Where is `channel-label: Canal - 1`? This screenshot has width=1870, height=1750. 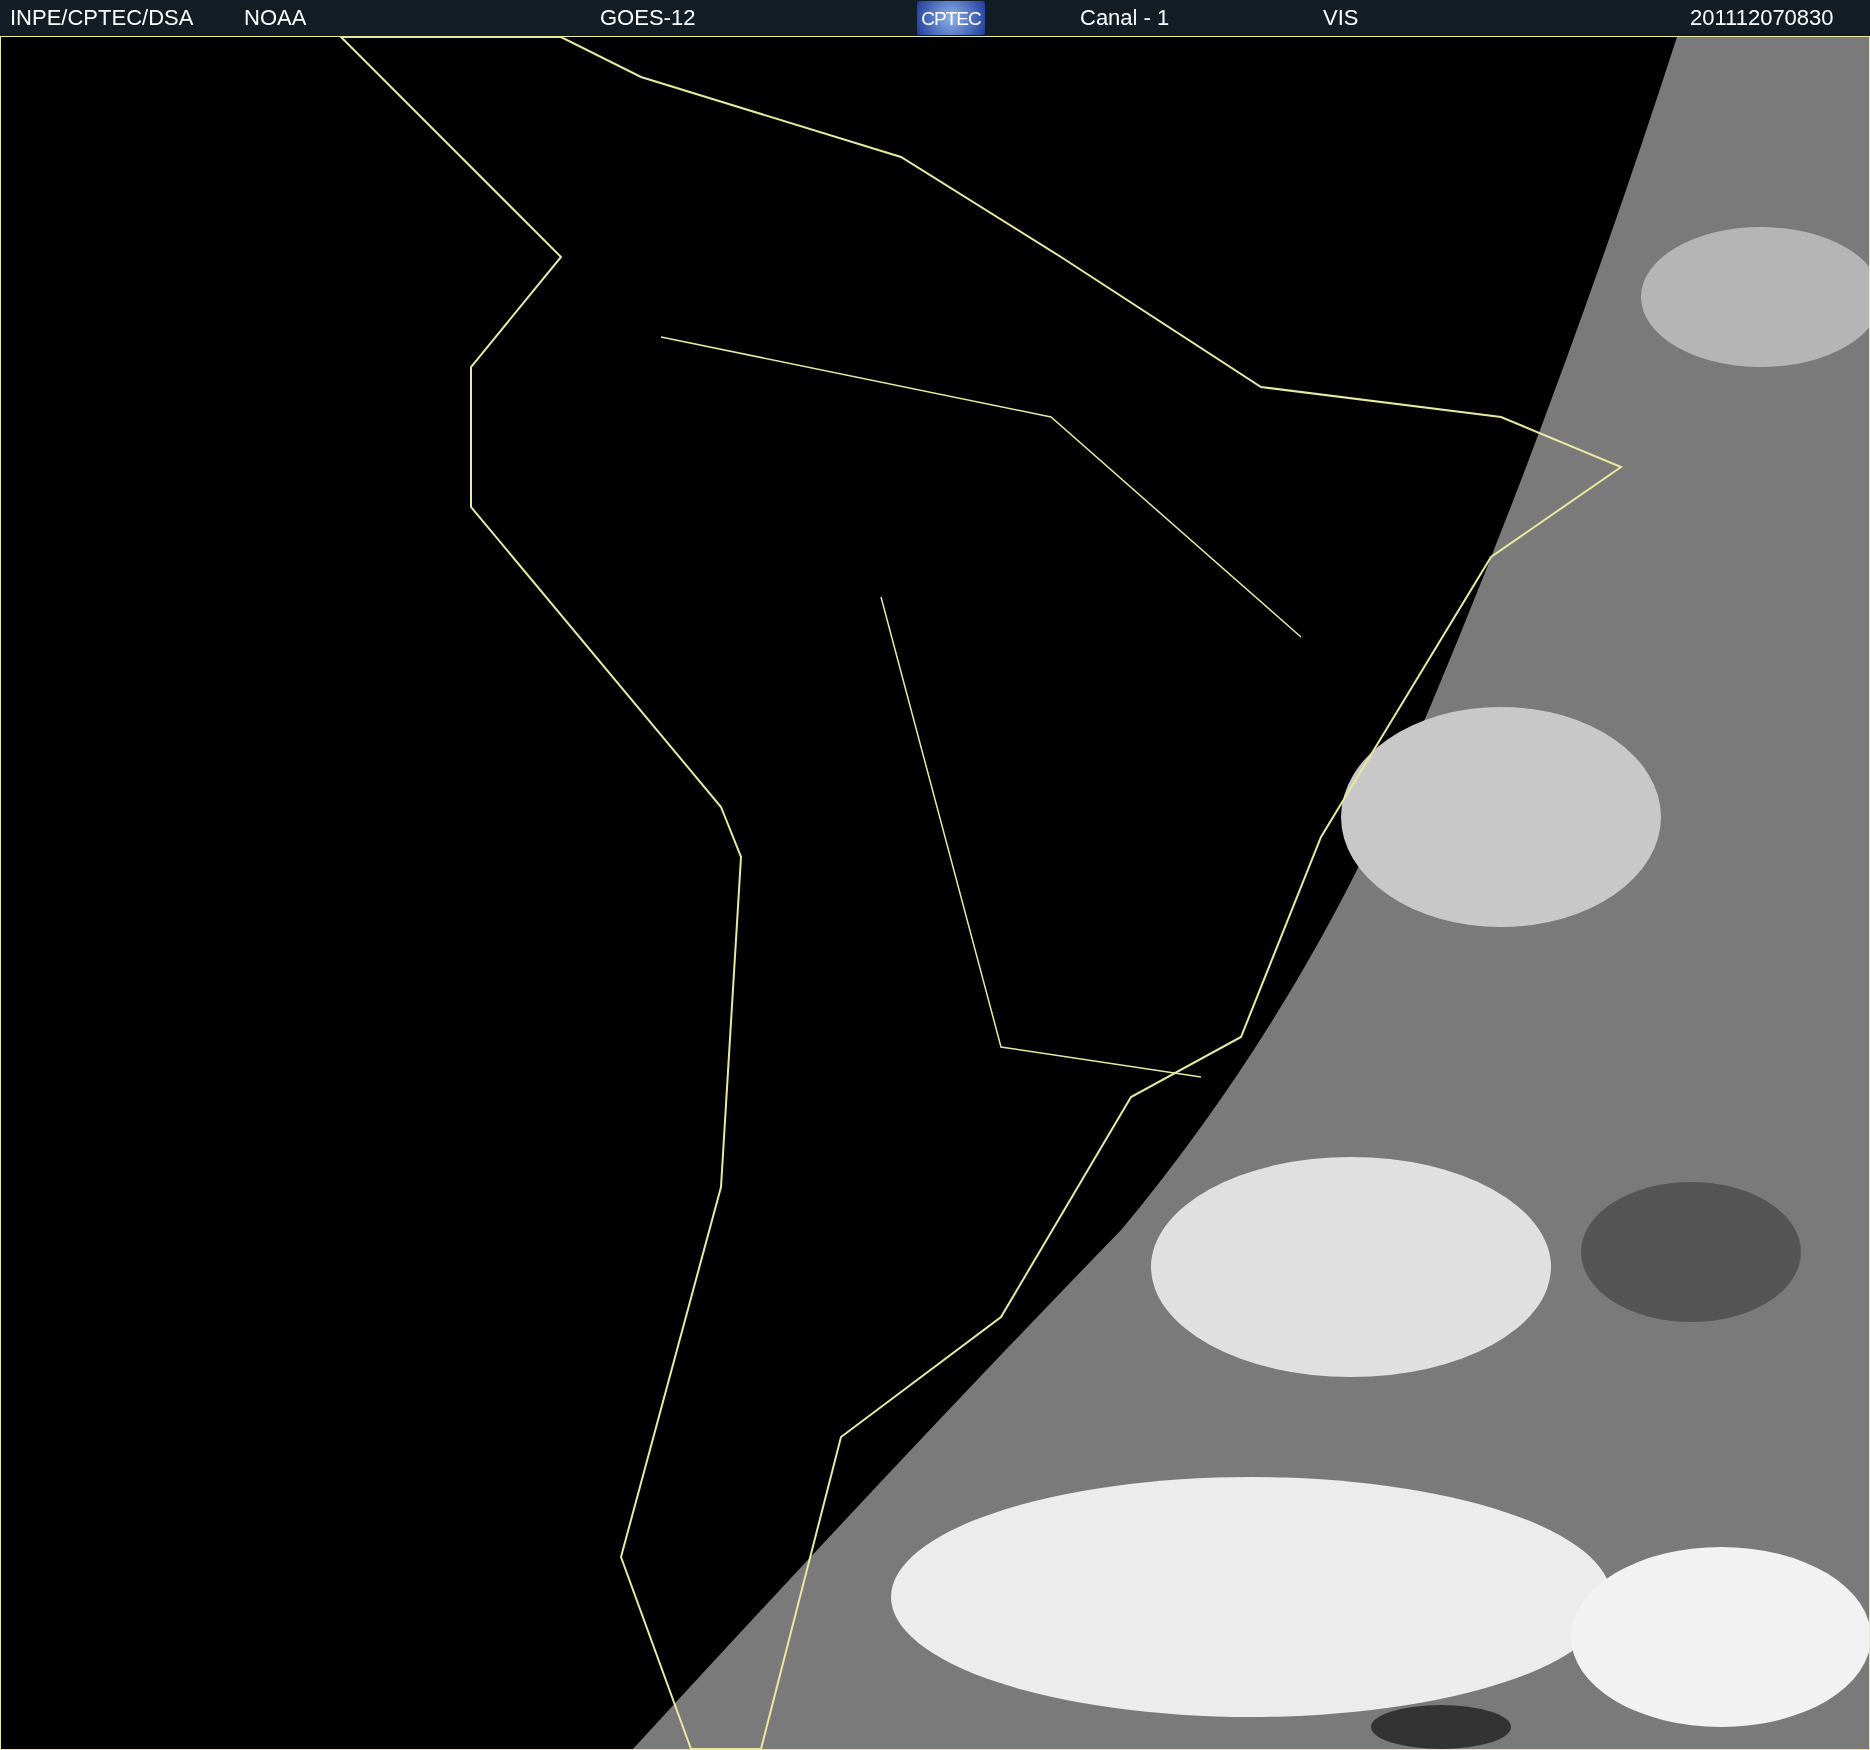 channel-label: Canal - 1 is located at coordinates (1125, 18).